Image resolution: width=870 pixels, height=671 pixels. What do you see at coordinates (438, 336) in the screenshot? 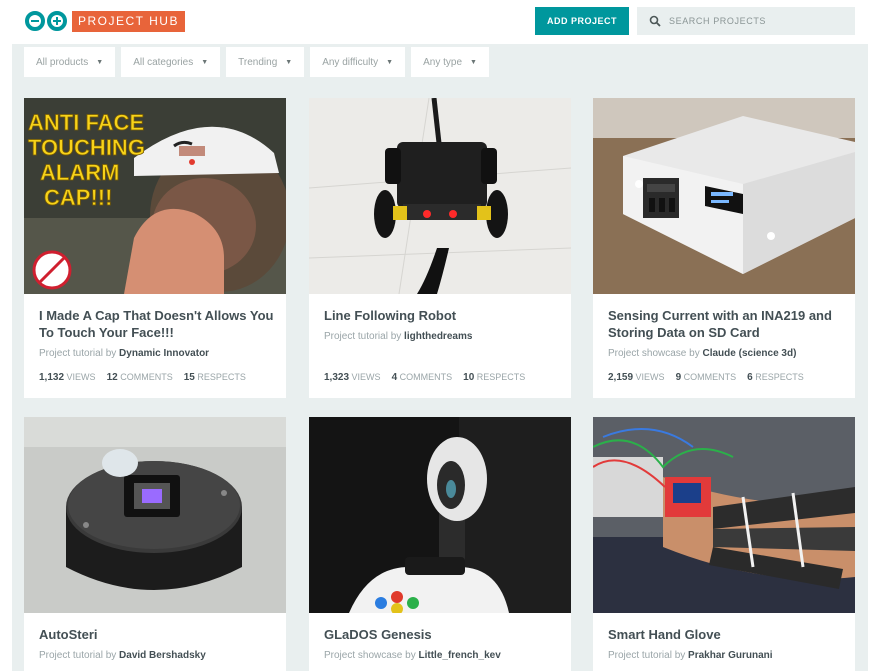
I see `project-author: lighthedreams` at bounding box center [438, 336].